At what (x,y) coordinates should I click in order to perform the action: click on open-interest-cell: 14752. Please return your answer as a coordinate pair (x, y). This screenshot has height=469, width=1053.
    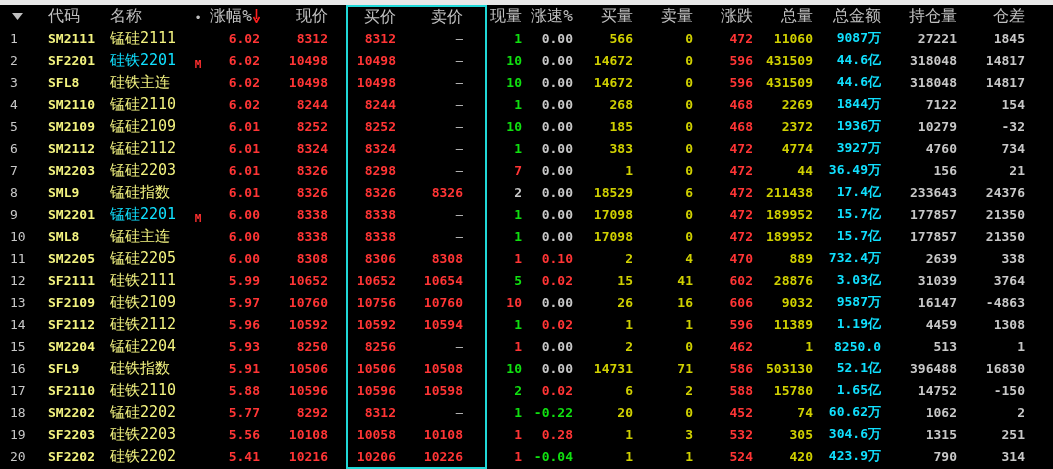
    Looking at the image, I should click on (937, 390).